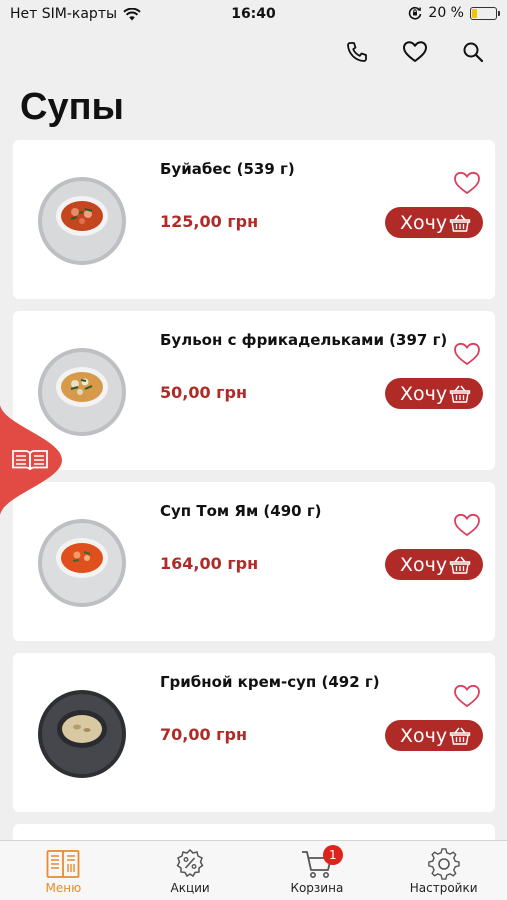  I want to click on tab-cart: 1 Корзина, so click(317, 870).